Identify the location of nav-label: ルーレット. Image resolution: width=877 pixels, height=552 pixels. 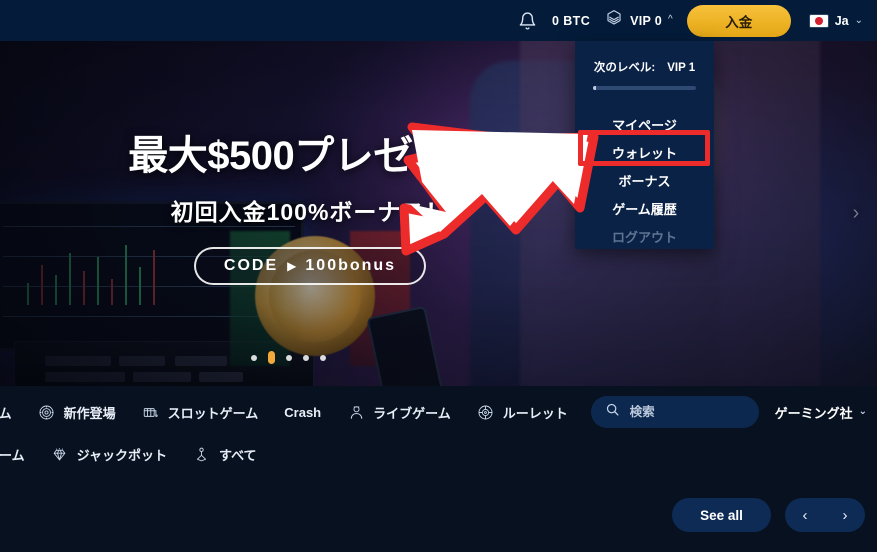
(535, 413).